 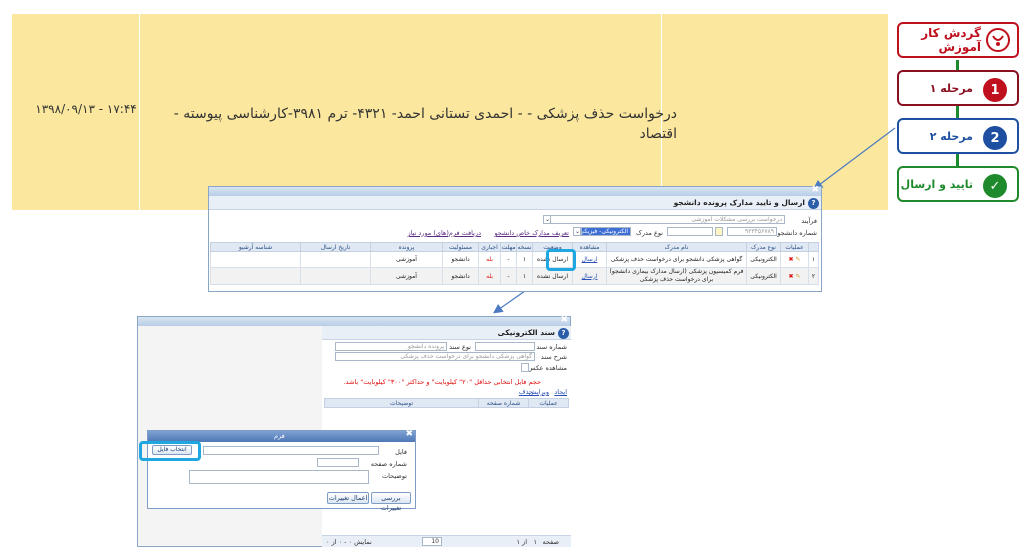 I want to click on file-label: فایل, so click(x=401, y=452).